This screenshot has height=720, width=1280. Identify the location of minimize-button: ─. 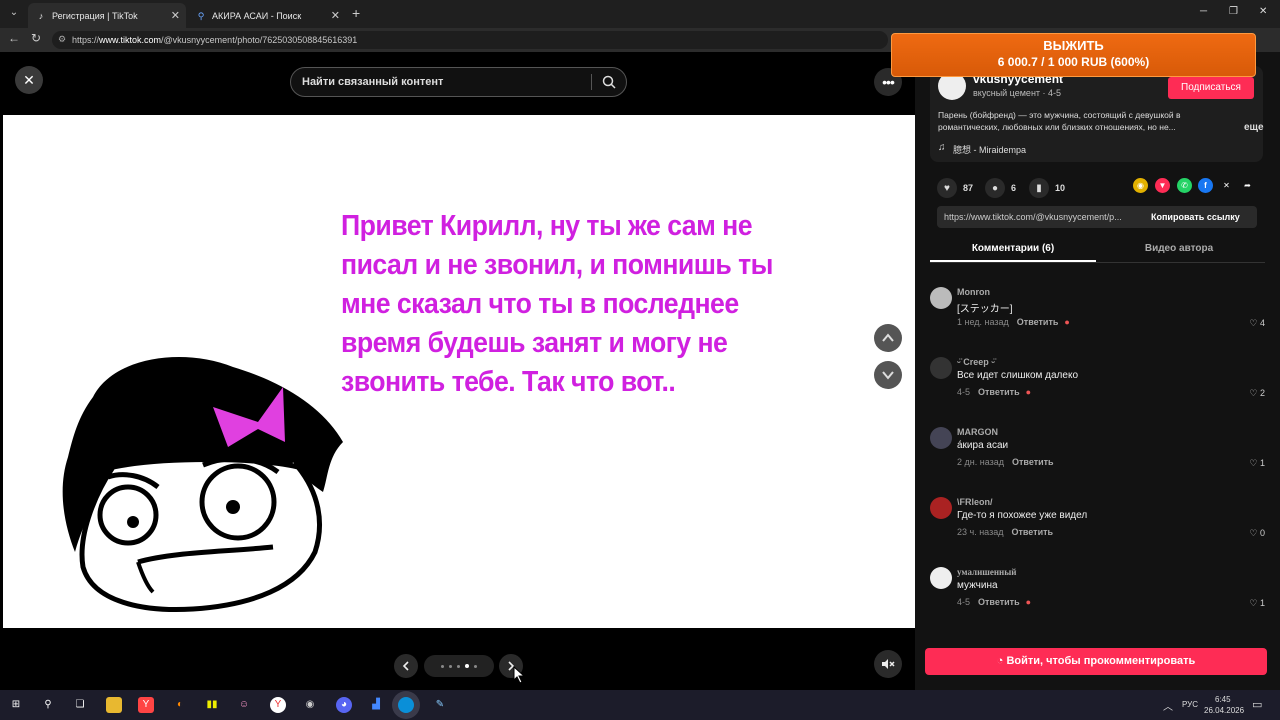
(1203, 11).